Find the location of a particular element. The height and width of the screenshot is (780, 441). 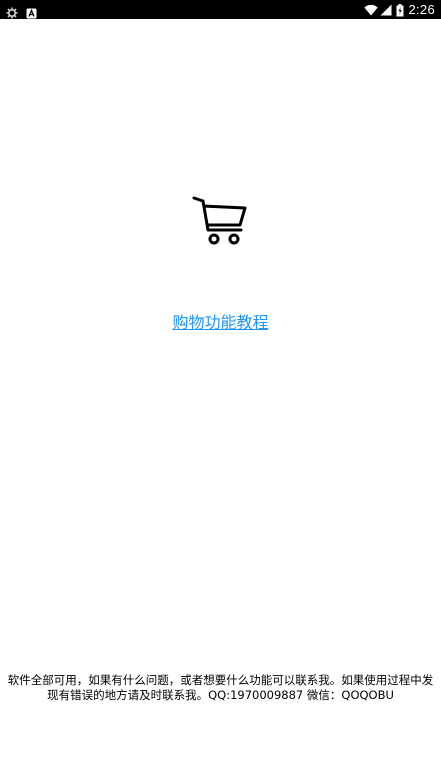

settings-gear-icon is located at coordinates (12, 11).